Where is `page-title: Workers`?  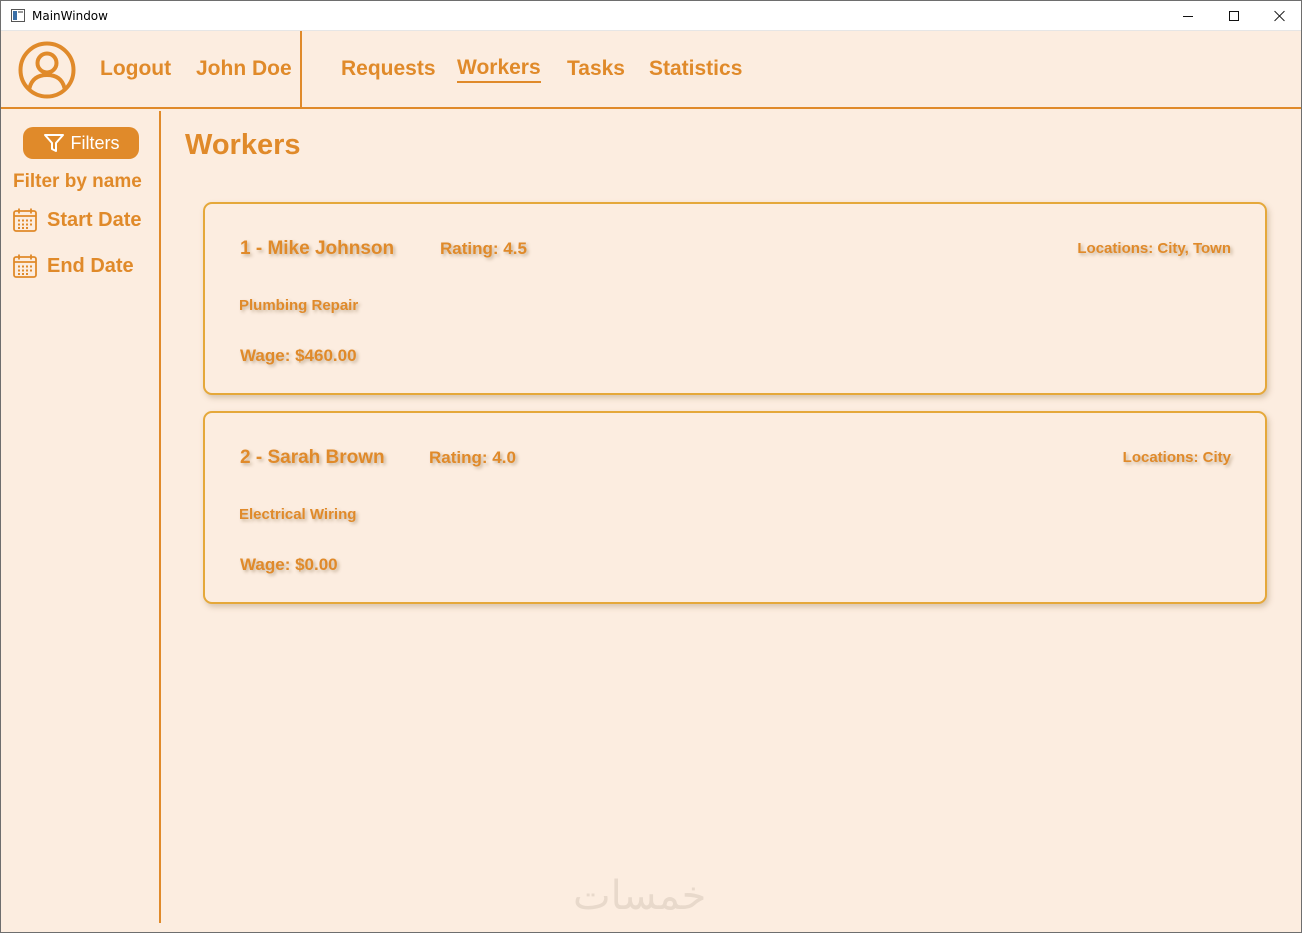 page-title: Workers is located at coordinates (243, 145).